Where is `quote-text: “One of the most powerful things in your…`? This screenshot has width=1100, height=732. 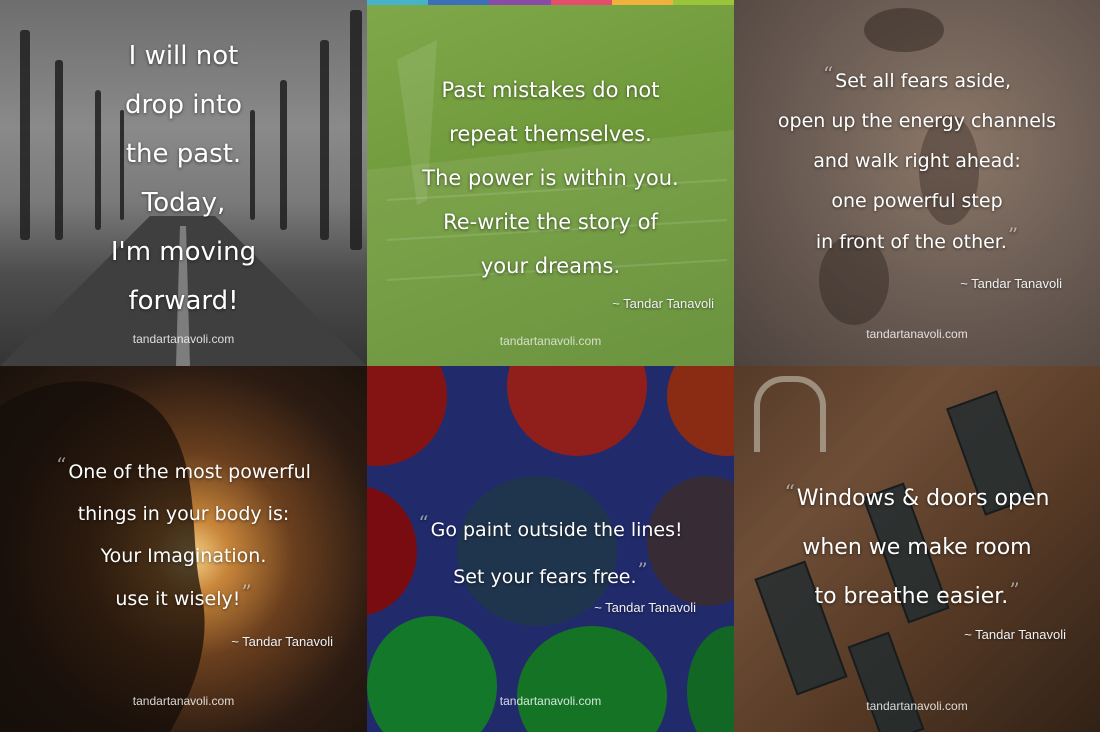
quote-text: “One of the most powerful things in your… is located at coordinates (183, 535).